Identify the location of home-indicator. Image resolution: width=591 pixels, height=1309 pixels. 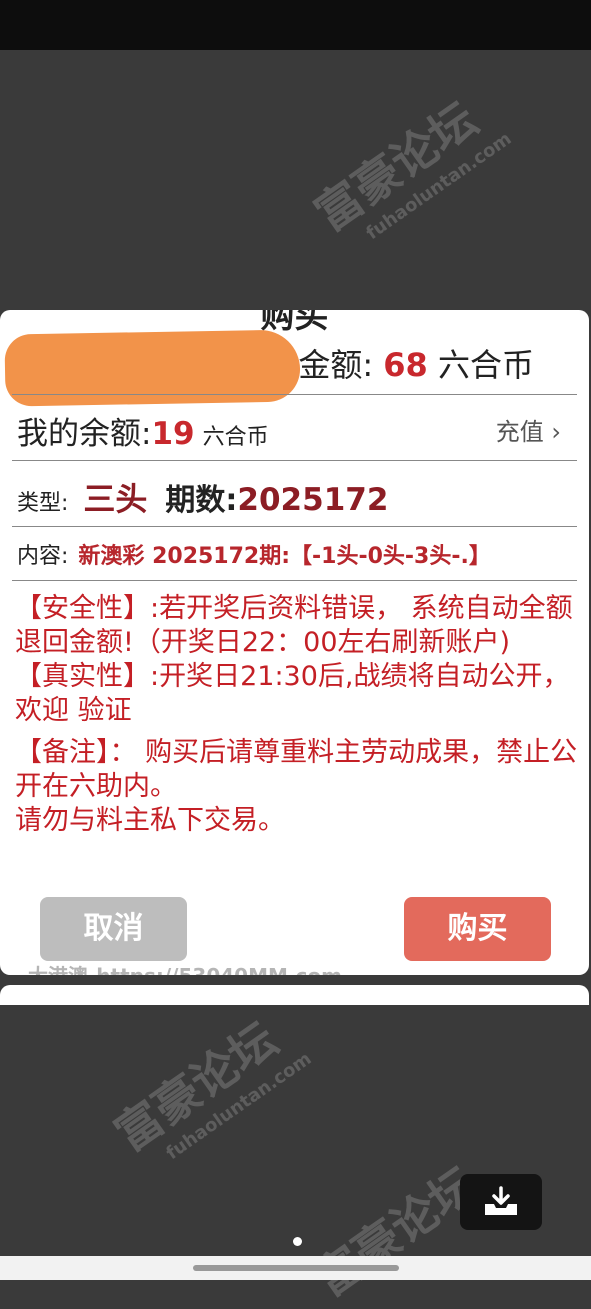
(296, 1268).